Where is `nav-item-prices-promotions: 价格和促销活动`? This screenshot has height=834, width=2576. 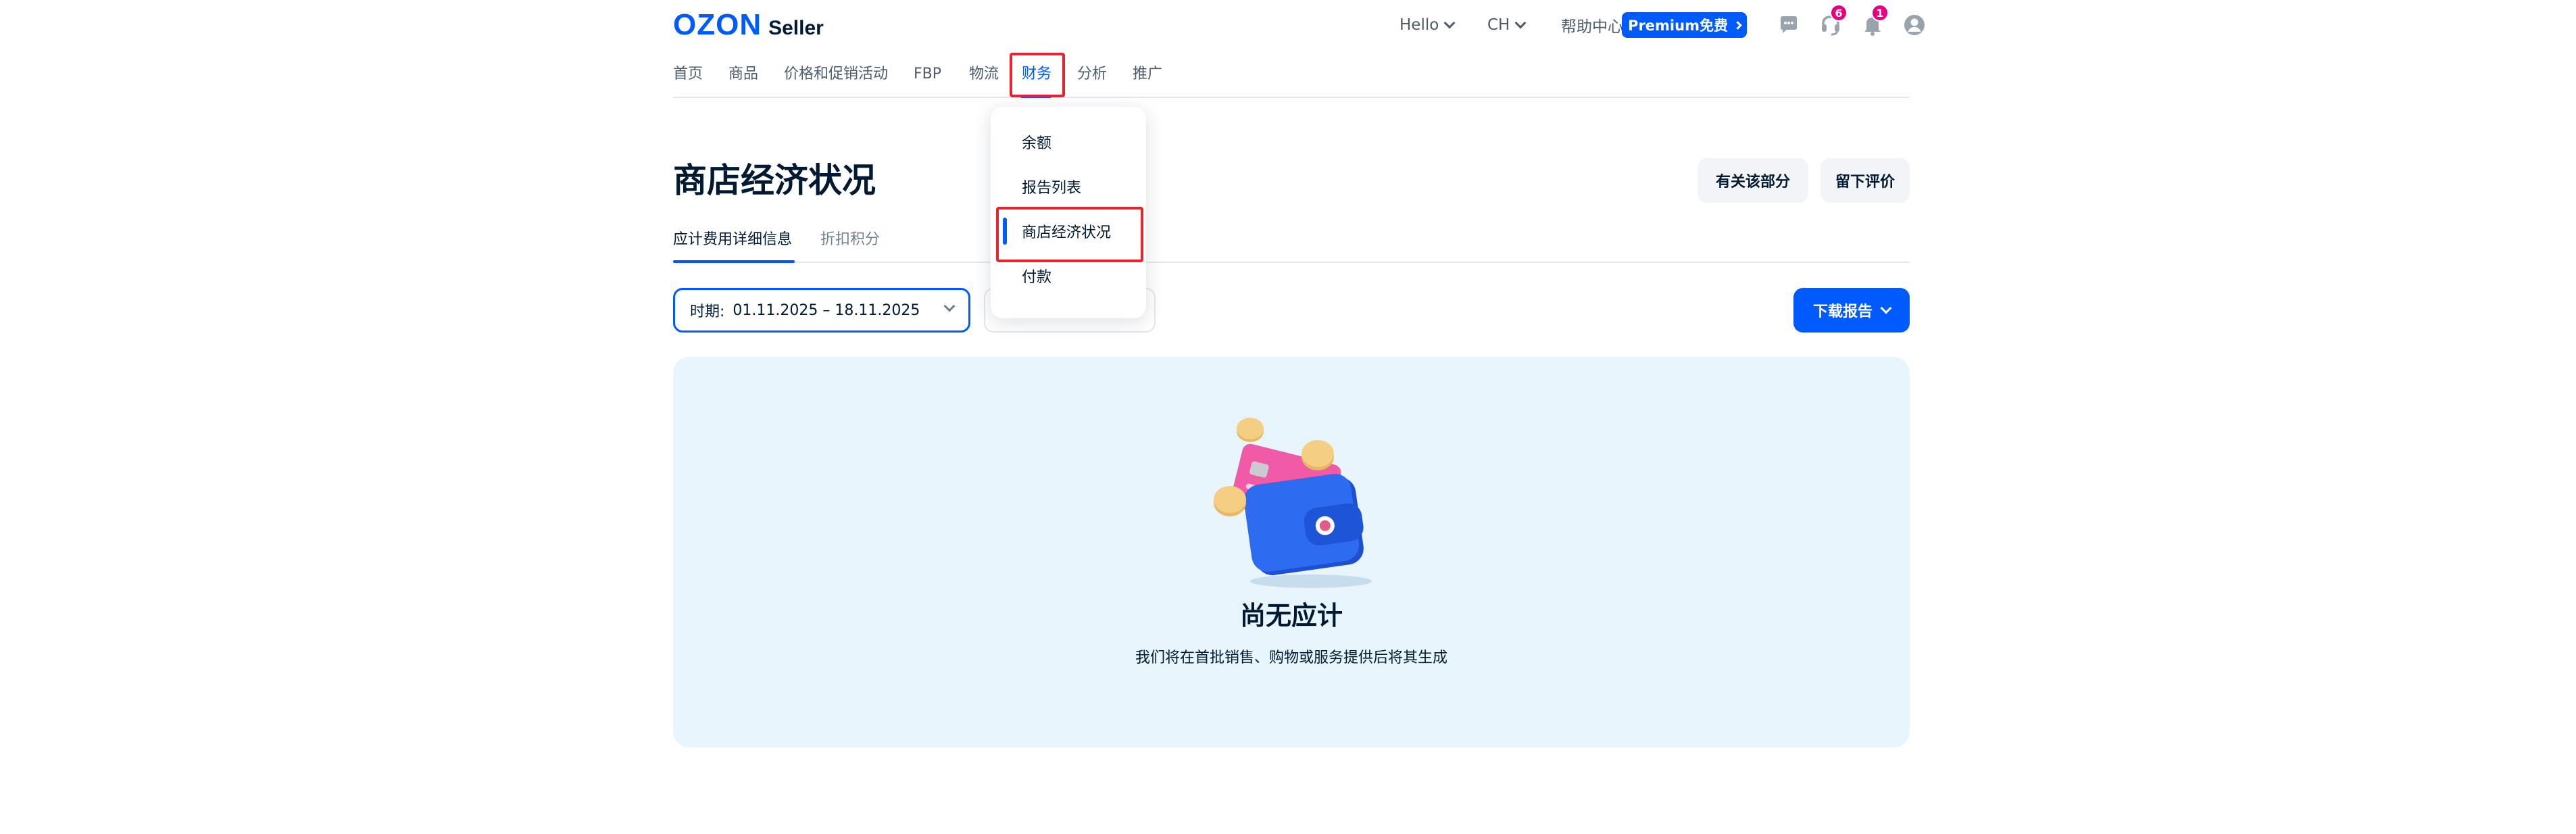 nav-item-prices-promotions: 价格和促销活动 is located at coordinates (836, 74).